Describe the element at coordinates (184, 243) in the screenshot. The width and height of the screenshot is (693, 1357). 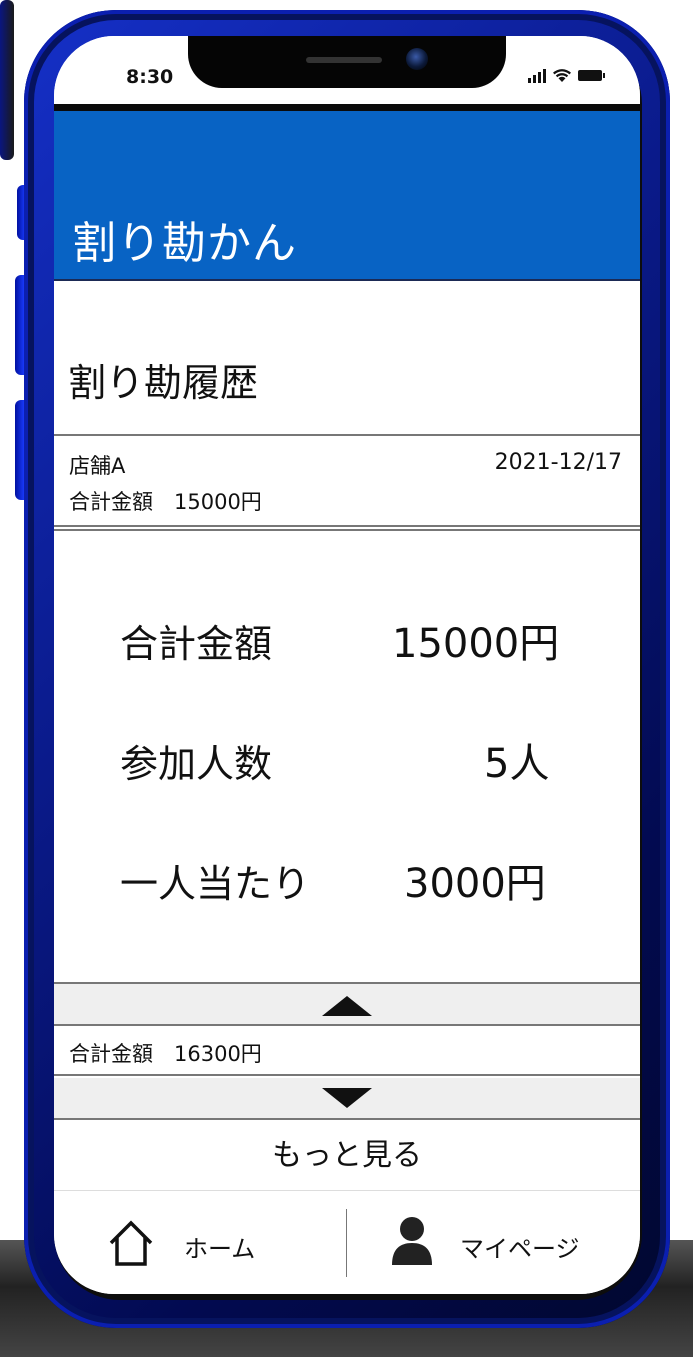
I see `app-title: 割り勘かん` at that location.